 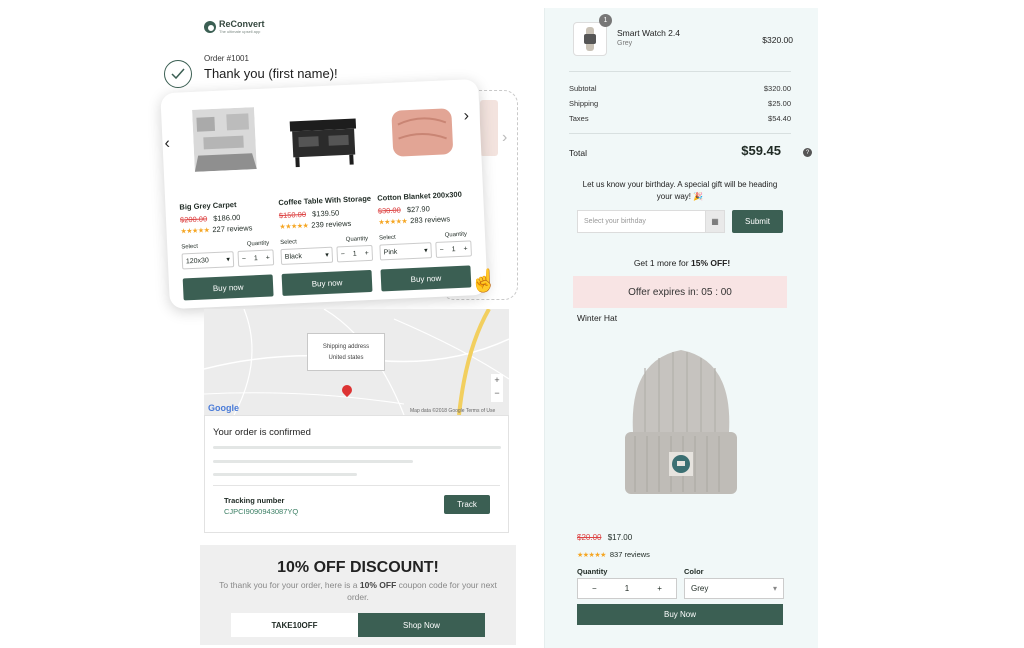 What do you see at coordinates (680, 118) in the screenshot?
I see `taxes-row: Taxes $54.40` at bounding box center [680, 118].